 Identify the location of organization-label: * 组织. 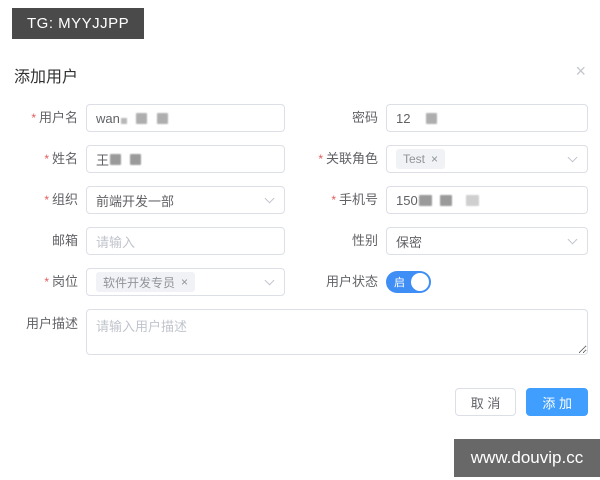
(61, 199).